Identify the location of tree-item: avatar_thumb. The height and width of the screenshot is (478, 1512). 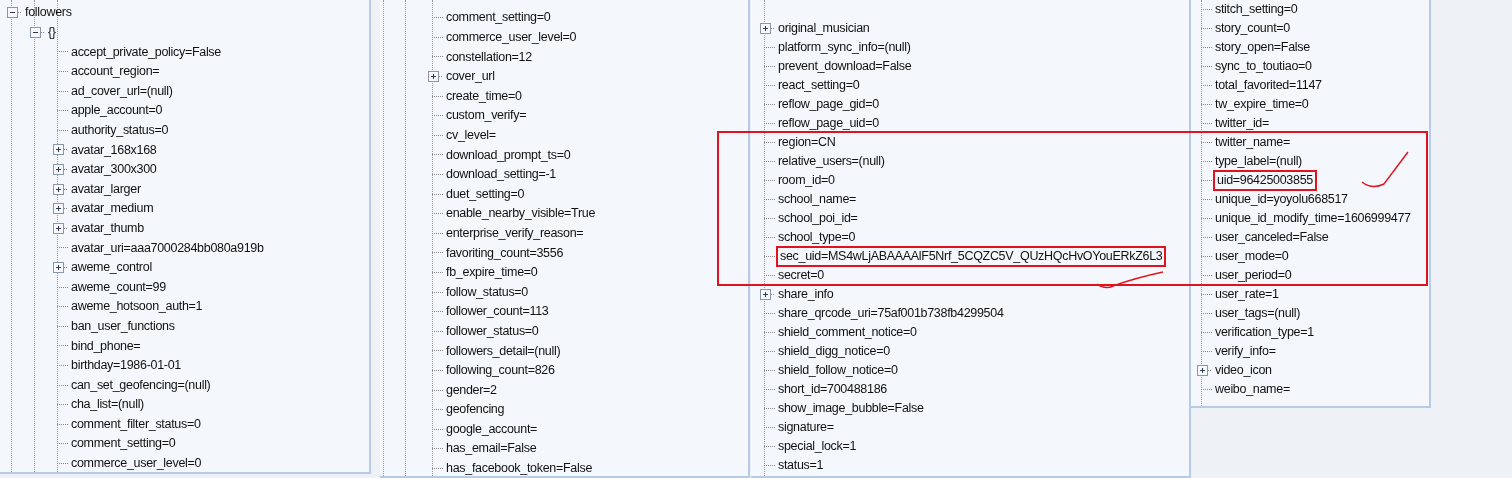
(107, 228).